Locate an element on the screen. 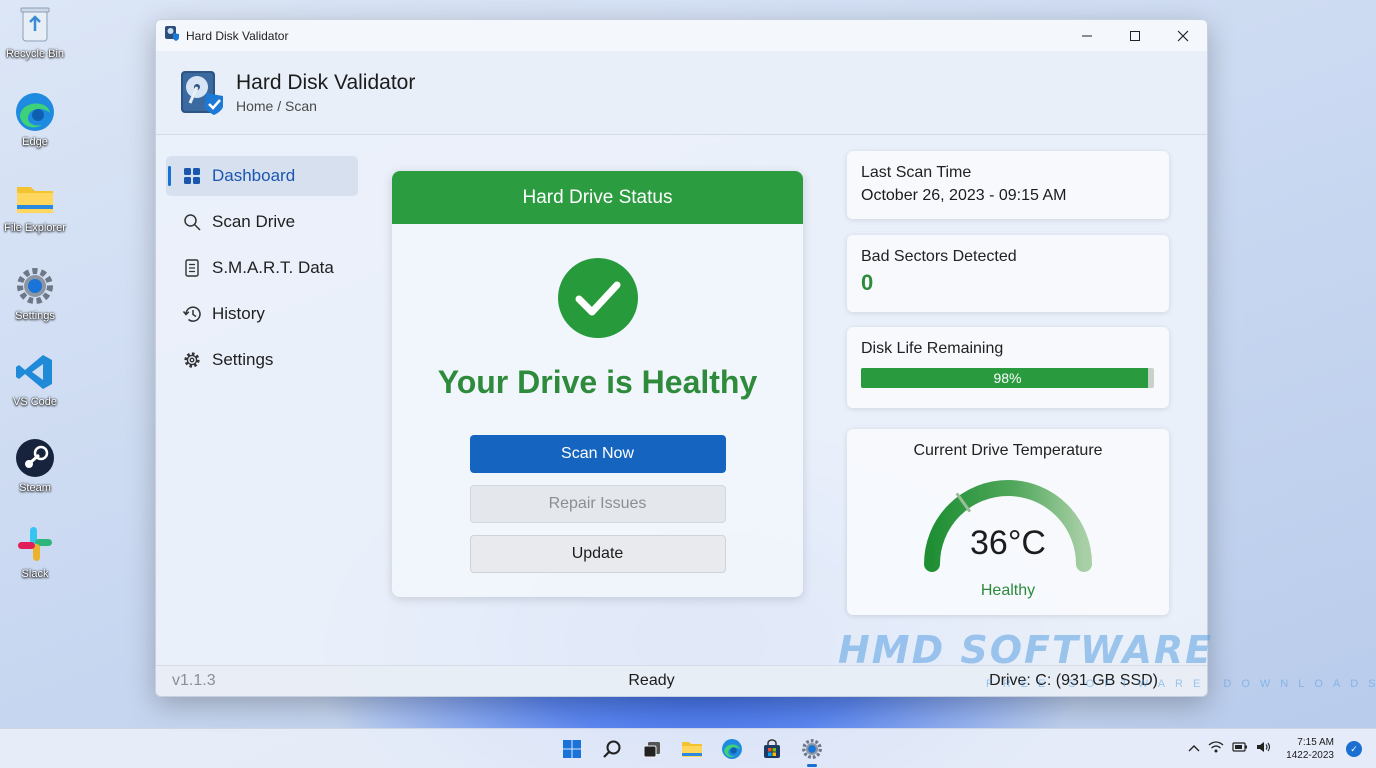  temperature-label: Current Drive Temperature is located at coordinates (1008, 450).